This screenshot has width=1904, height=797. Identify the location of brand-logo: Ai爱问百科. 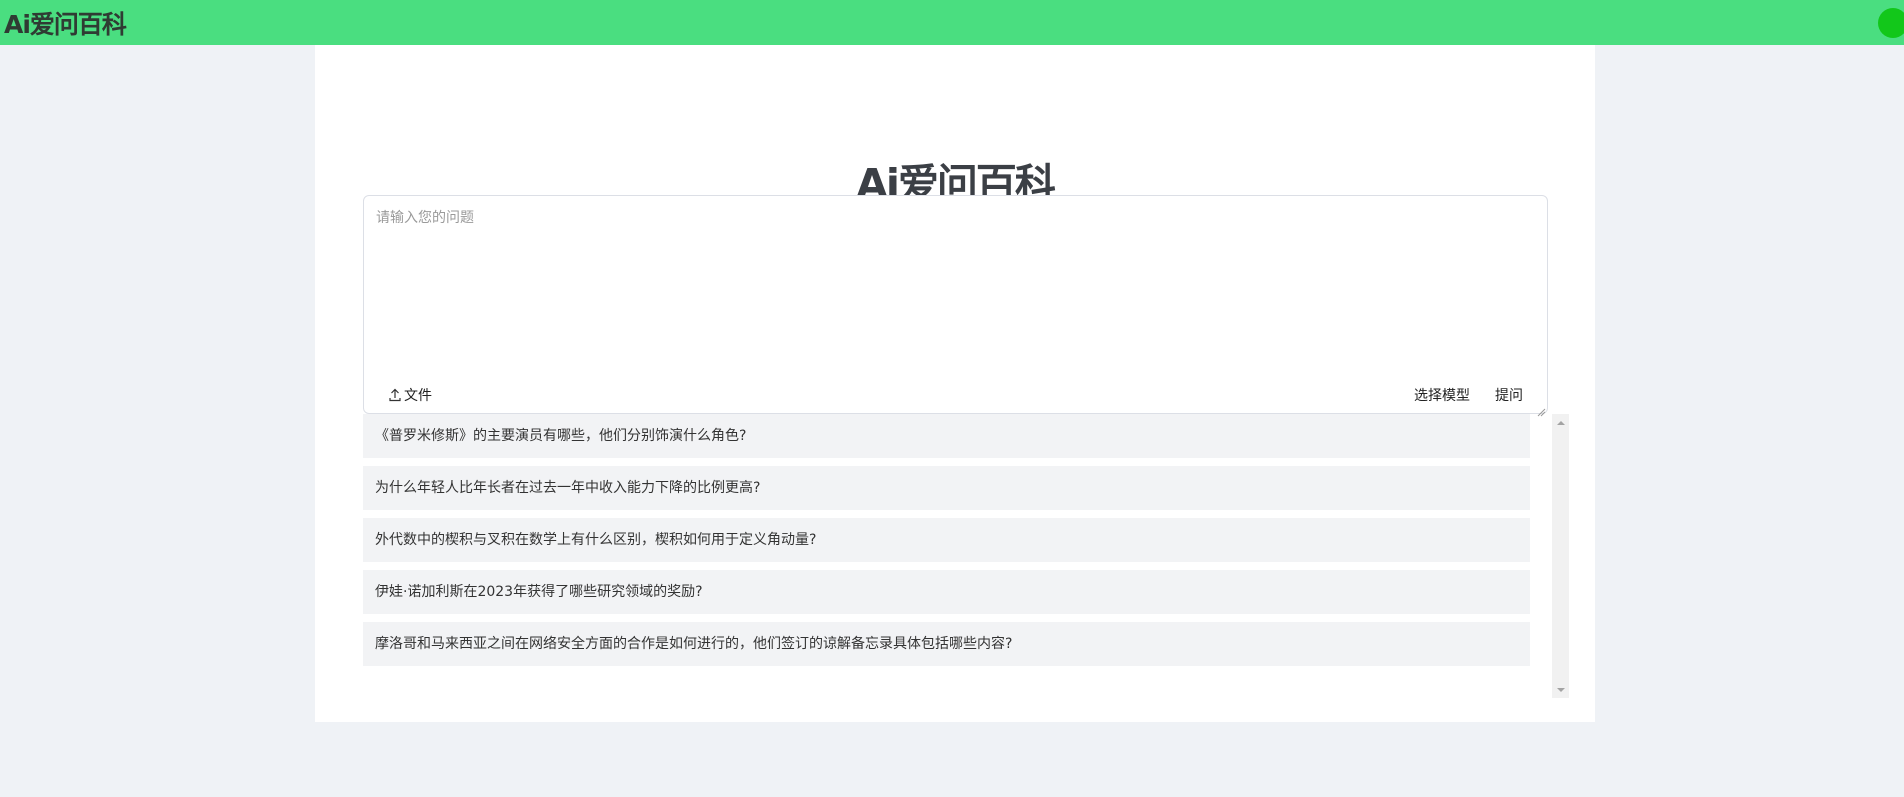
(65, 23).